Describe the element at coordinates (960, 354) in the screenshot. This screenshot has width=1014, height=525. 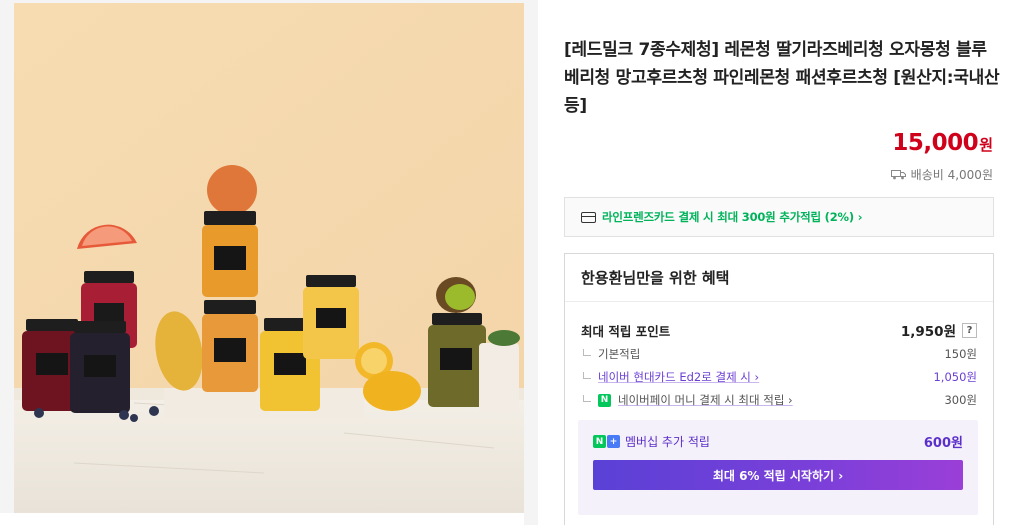
I see `basic-points-value: 150원` at that location.